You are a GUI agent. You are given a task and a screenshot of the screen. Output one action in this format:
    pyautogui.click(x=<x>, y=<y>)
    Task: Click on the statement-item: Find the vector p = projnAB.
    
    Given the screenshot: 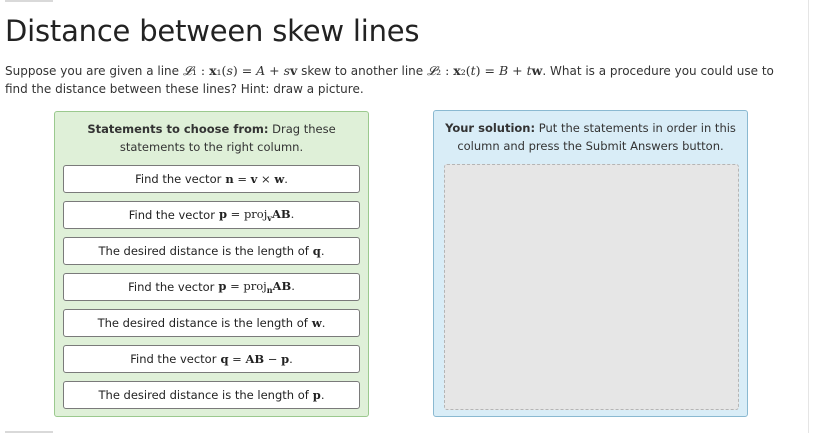 What is the action you would take?
    pyautogui.click(x=211, y=287)
    